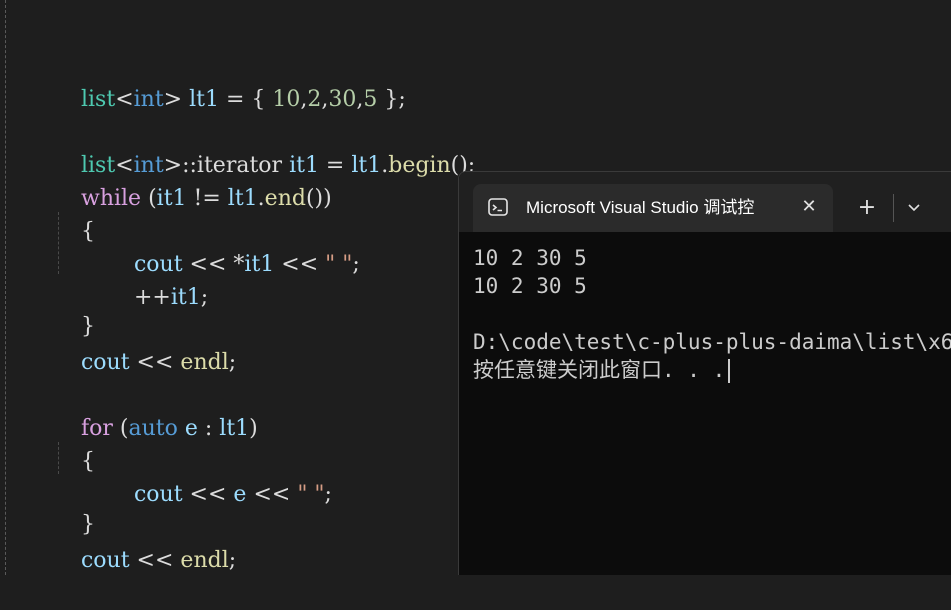  I want to click on token-punct: >, so click(176, 99).